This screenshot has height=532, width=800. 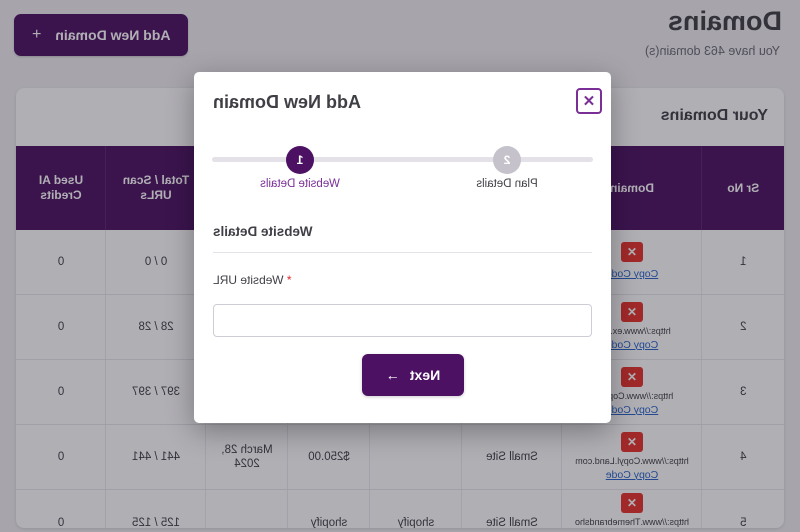 I want to click on next-button-label: Next, so click(x=425, y=375).